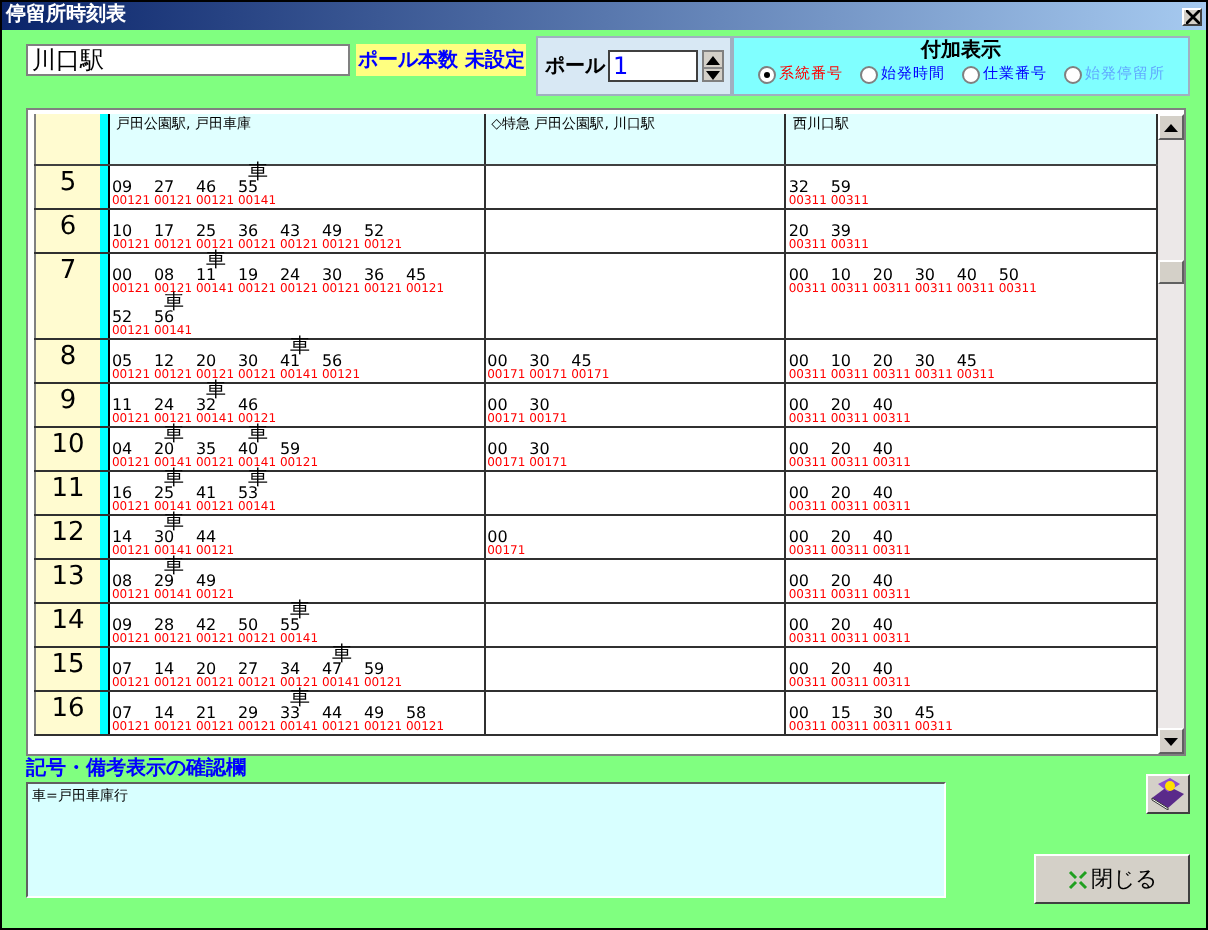 Image resolution: width=1208 pixels, height=930 pixels. What do you see at coordinates (67, 713) in the screenshot?
I see `hour-cell: 16` at bounding box center [67, 713].